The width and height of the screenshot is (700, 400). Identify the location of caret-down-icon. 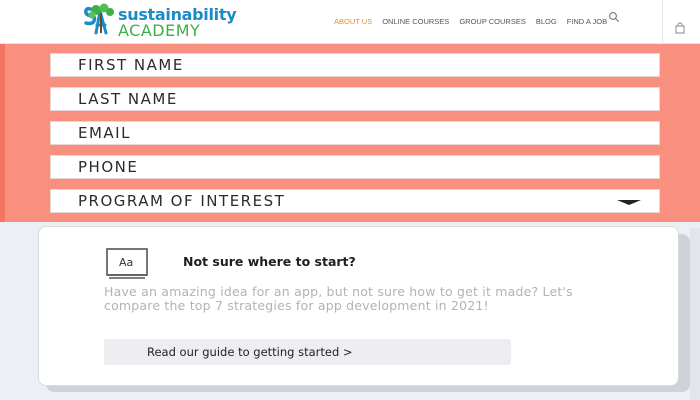
(629, 202).